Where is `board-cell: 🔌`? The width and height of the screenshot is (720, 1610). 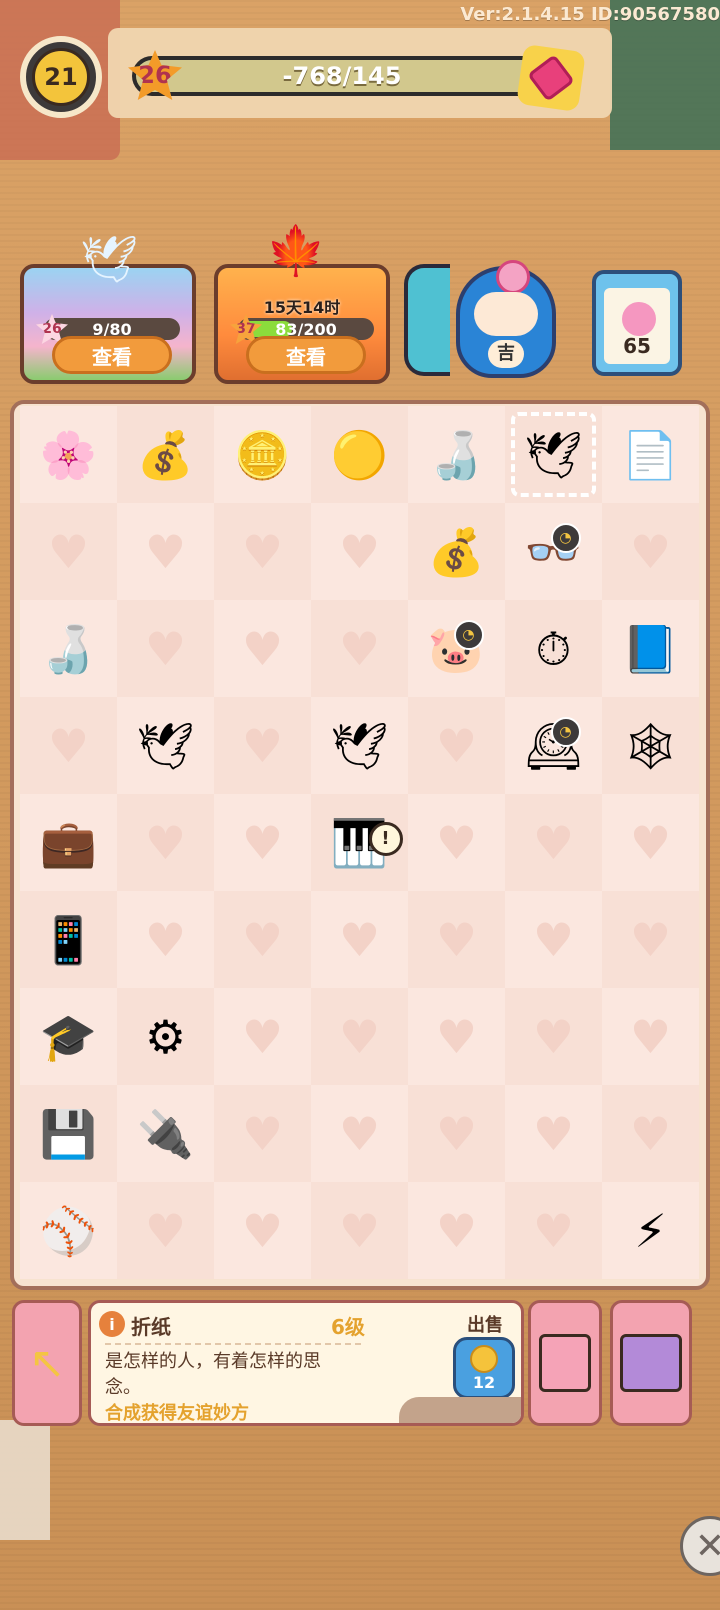 board-cell: 🔌 is located at coordinates (165, 1133).